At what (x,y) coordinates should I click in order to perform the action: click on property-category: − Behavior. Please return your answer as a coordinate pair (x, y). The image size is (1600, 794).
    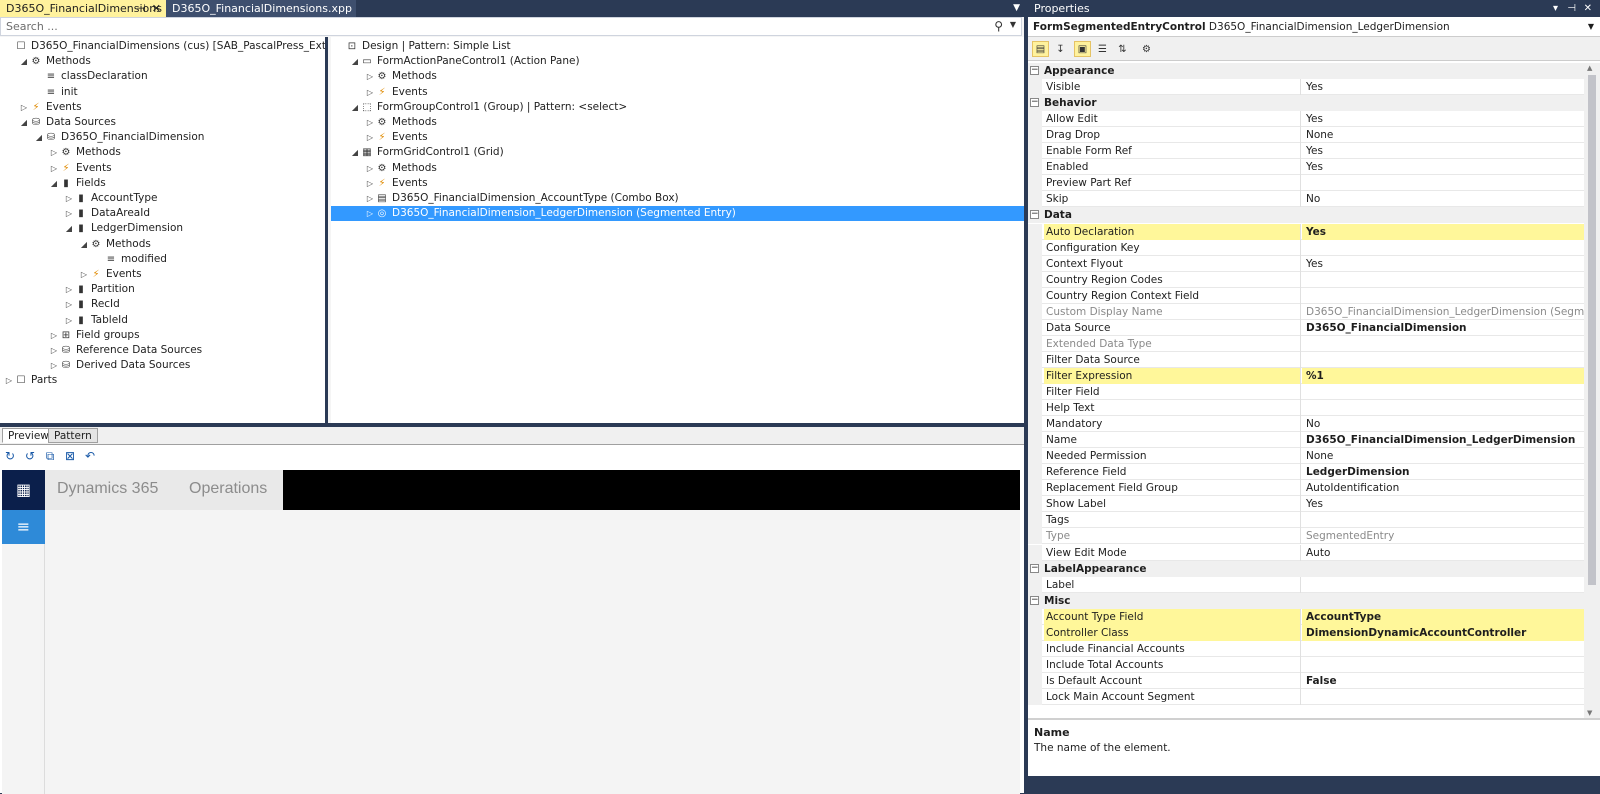
    Looking at the image, I should click on (1306, 103).